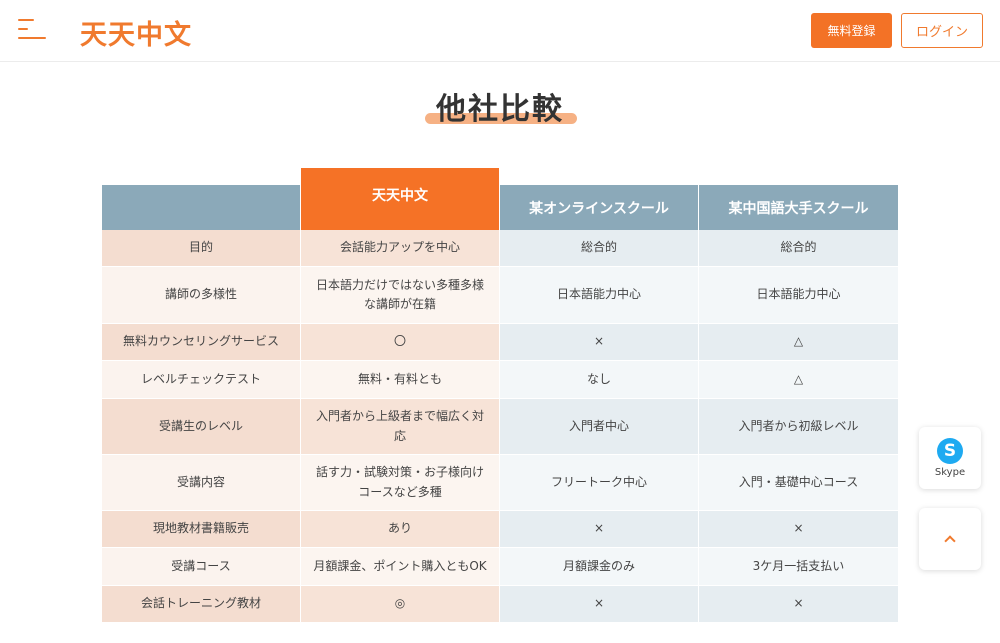 The height and width of the screenshot is (643, 1000). Describe the element at coordinates (400, 248) in the screenshot. I see `cell-tiantian: 会話能力アップを中心` at that location.